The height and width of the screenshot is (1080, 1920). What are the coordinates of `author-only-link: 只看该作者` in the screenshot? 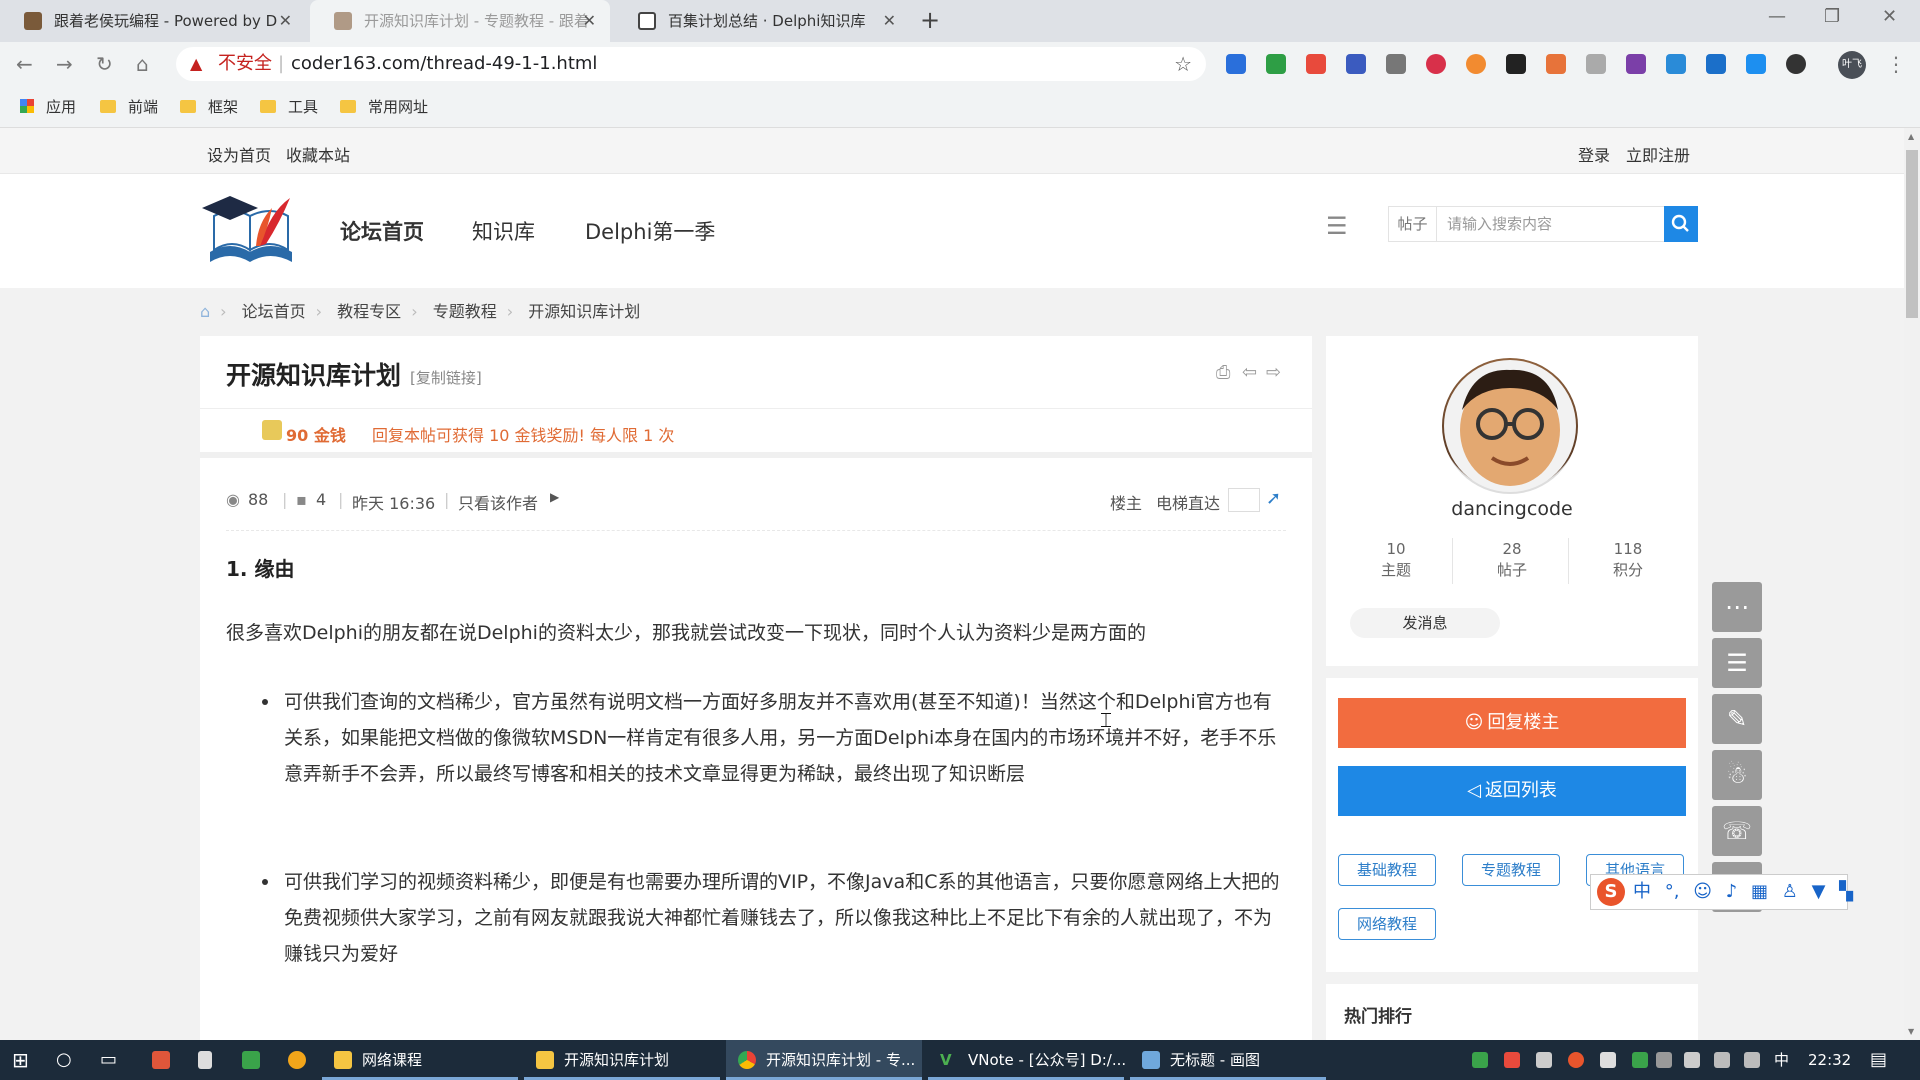 It's located at (498, 502).